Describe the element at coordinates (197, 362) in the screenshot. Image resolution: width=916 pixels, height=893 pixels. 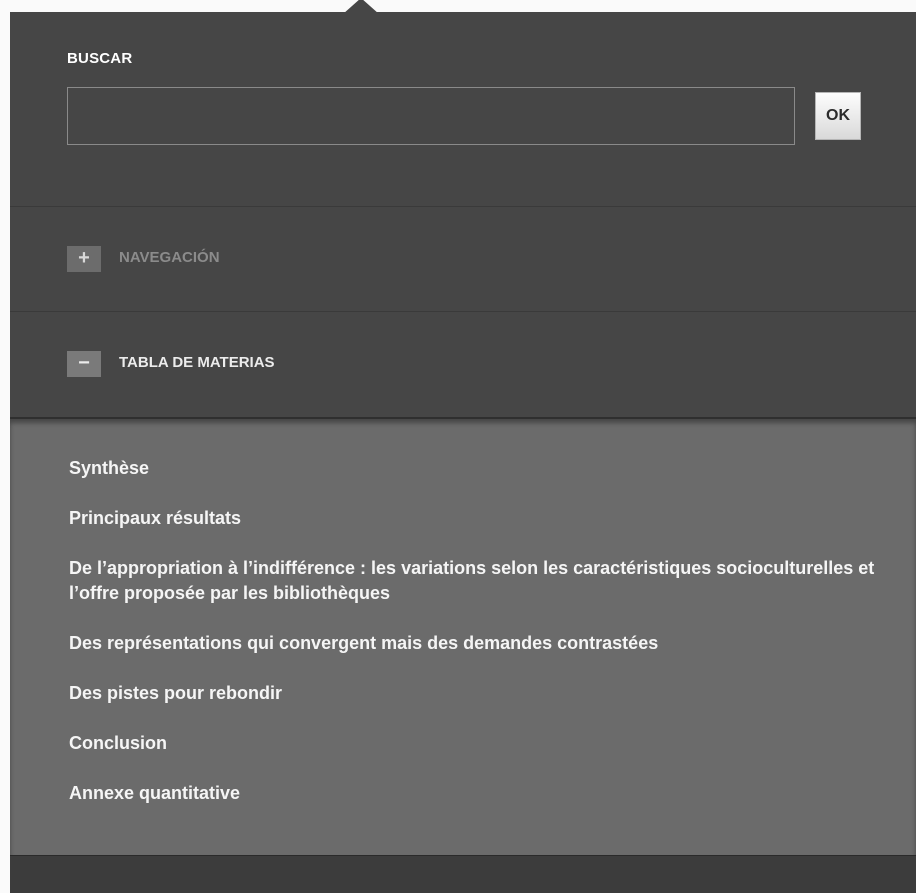
I see `tabla-de-materias-label: TABLA DE MATERIAS` at that location.